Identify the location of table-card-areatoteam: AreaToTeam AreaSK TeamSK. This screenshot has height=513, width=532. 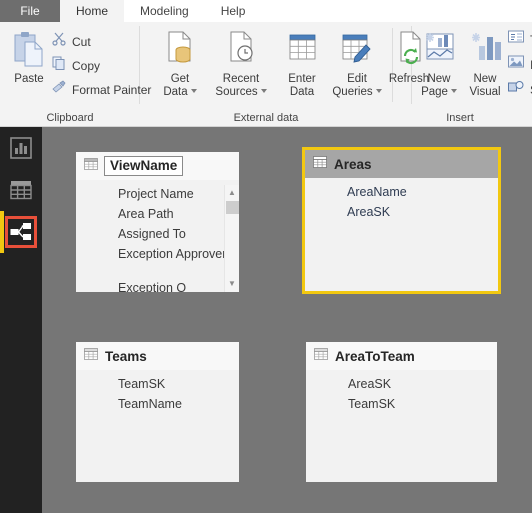
(401, 412).